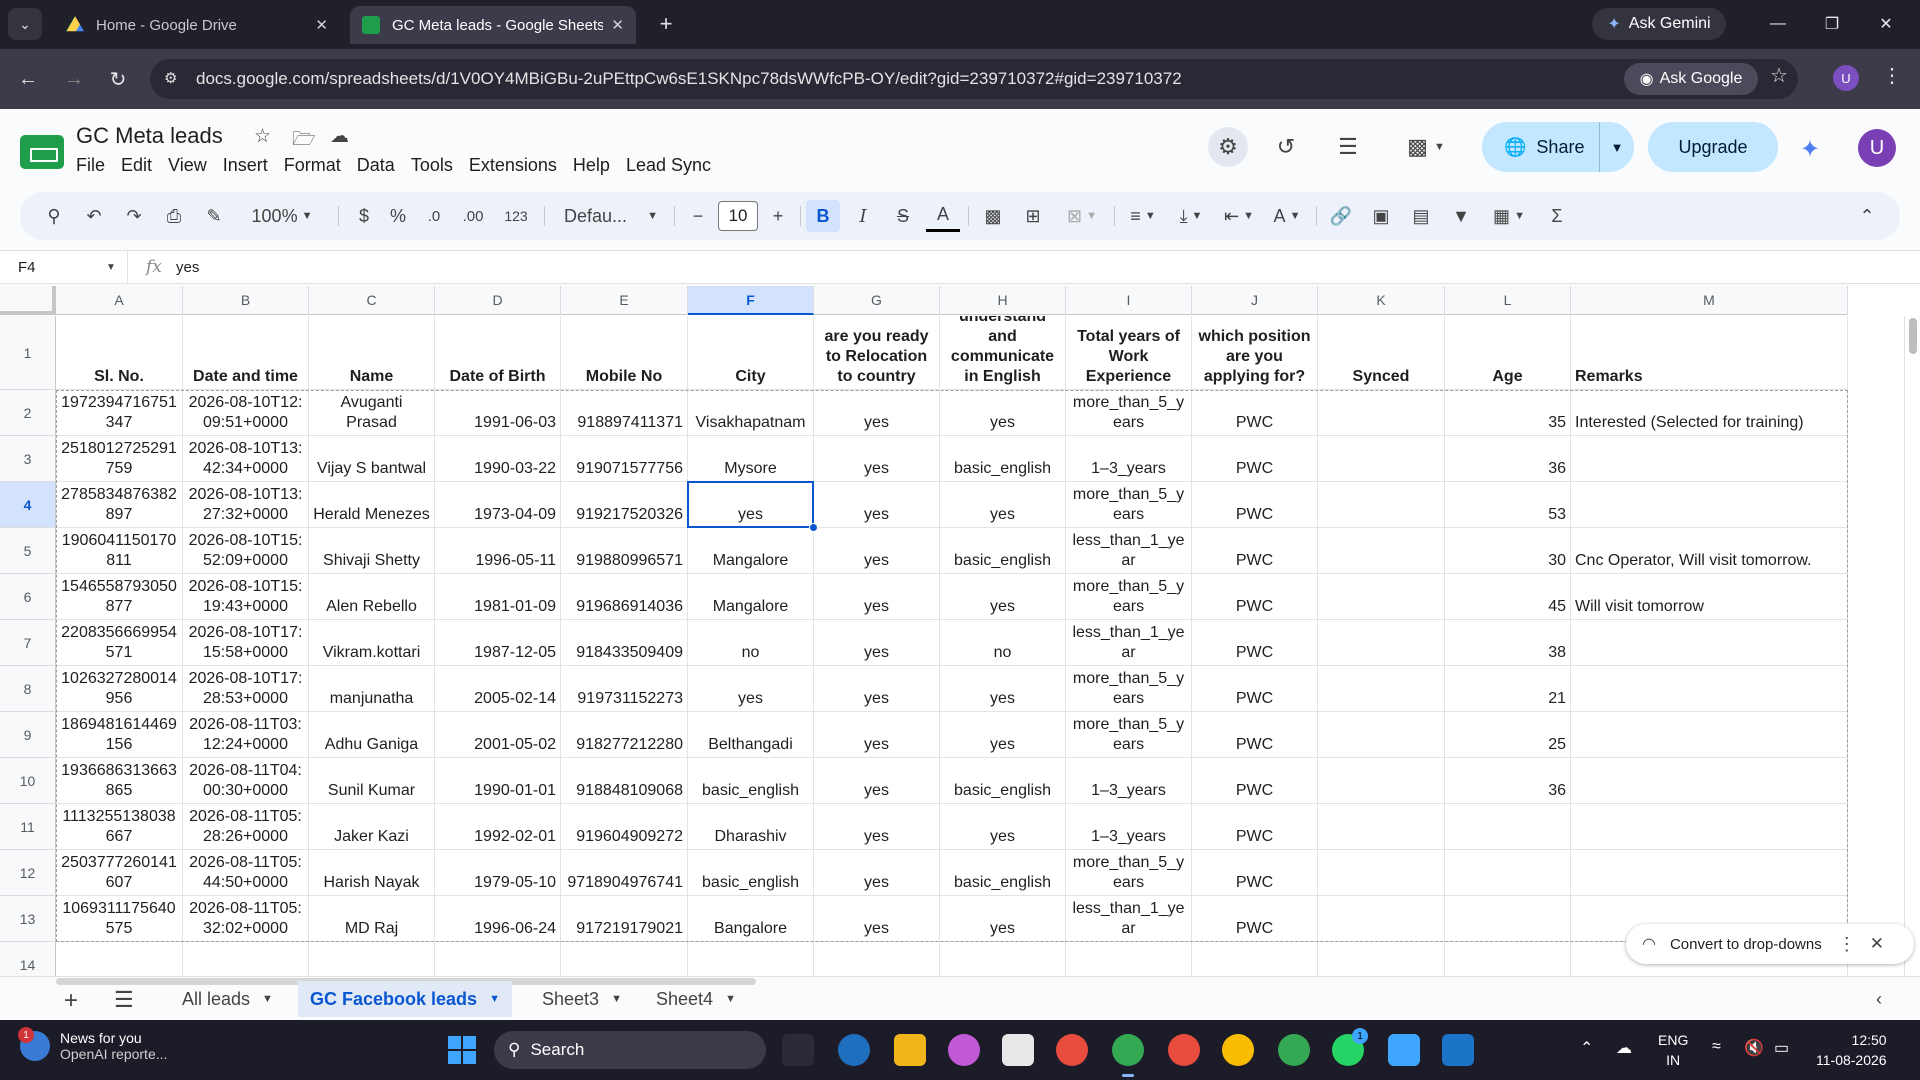 The height and width of the screenshot is (1080, 1920). Describe the element at coordinates (1129, 551) in the screenshot. I see `table-cell: less_than_1_year` at that location.